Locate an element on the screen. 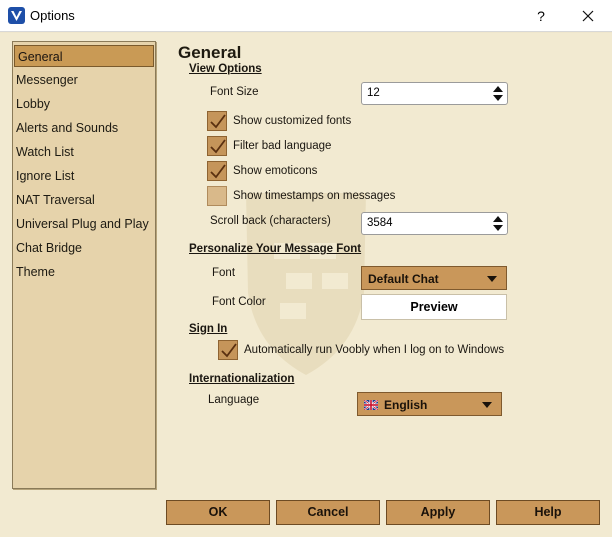  sidebar-item-label: NAT Traversal is located at coordinates (55, 200).